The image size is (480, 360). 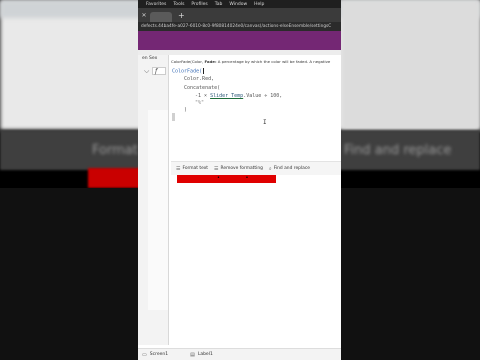 I want to click on code-function-name: ColorFade(, so click(x=187, y=71).